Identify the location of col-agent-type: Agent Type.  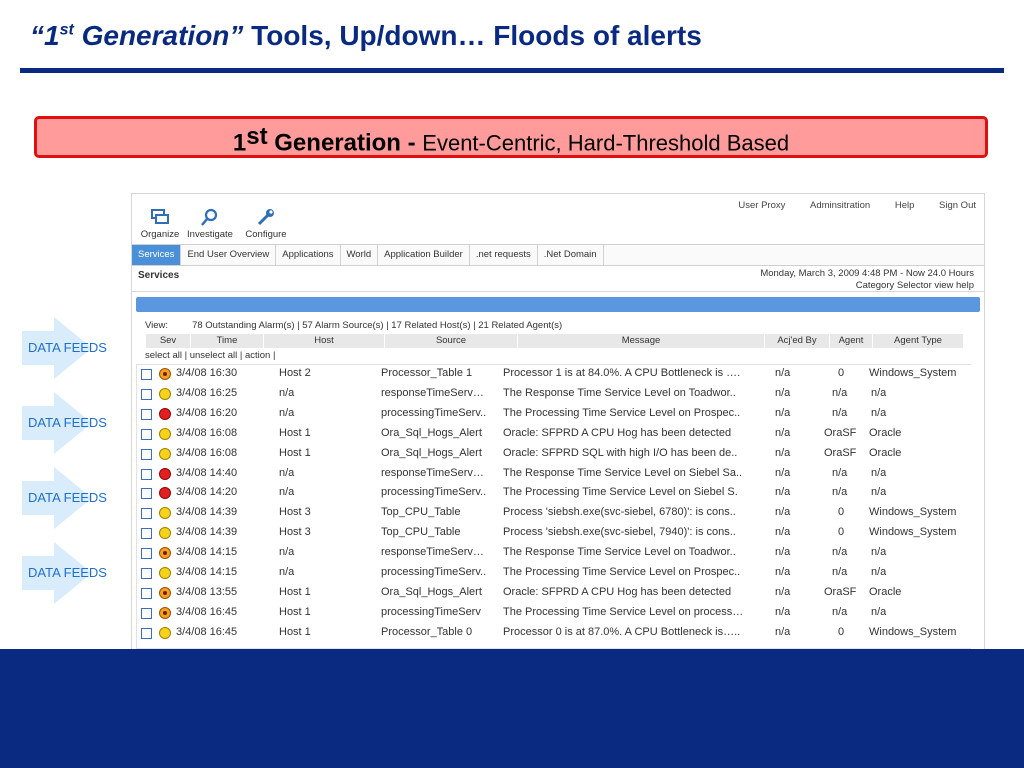
(918, 341).